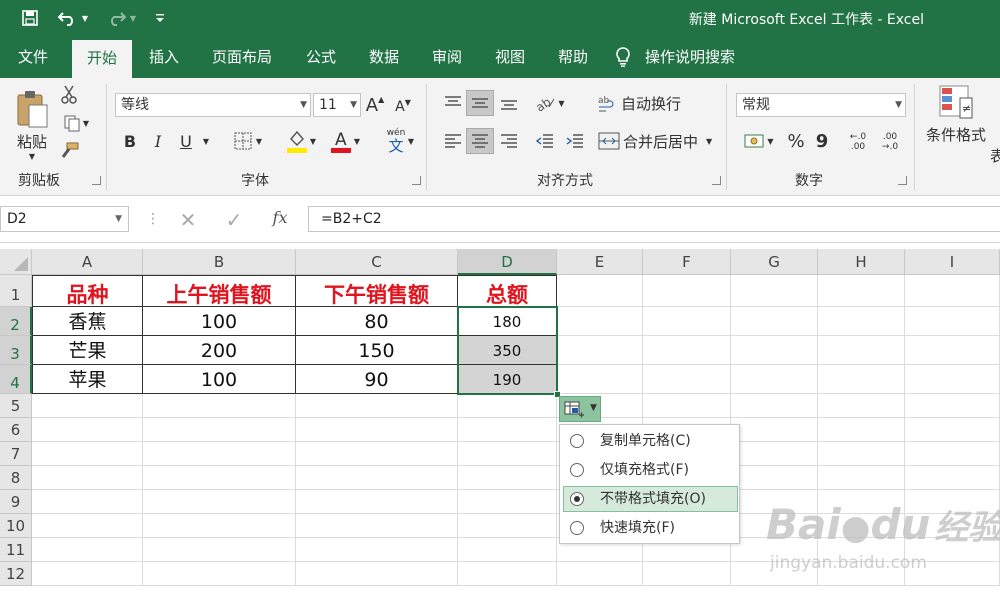 This screenshot has width=1000, height=597. I want to click on align-top-icon, so click(453, 103).